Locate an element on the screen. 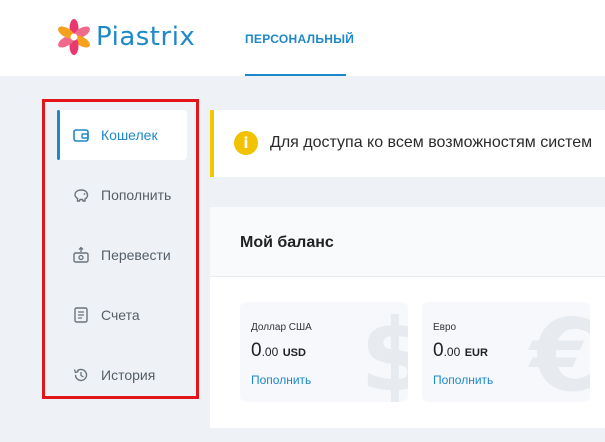  tab-personal-label: ПЕРСОНАЛЬНЫЙ is located at coordinates (300, 39).